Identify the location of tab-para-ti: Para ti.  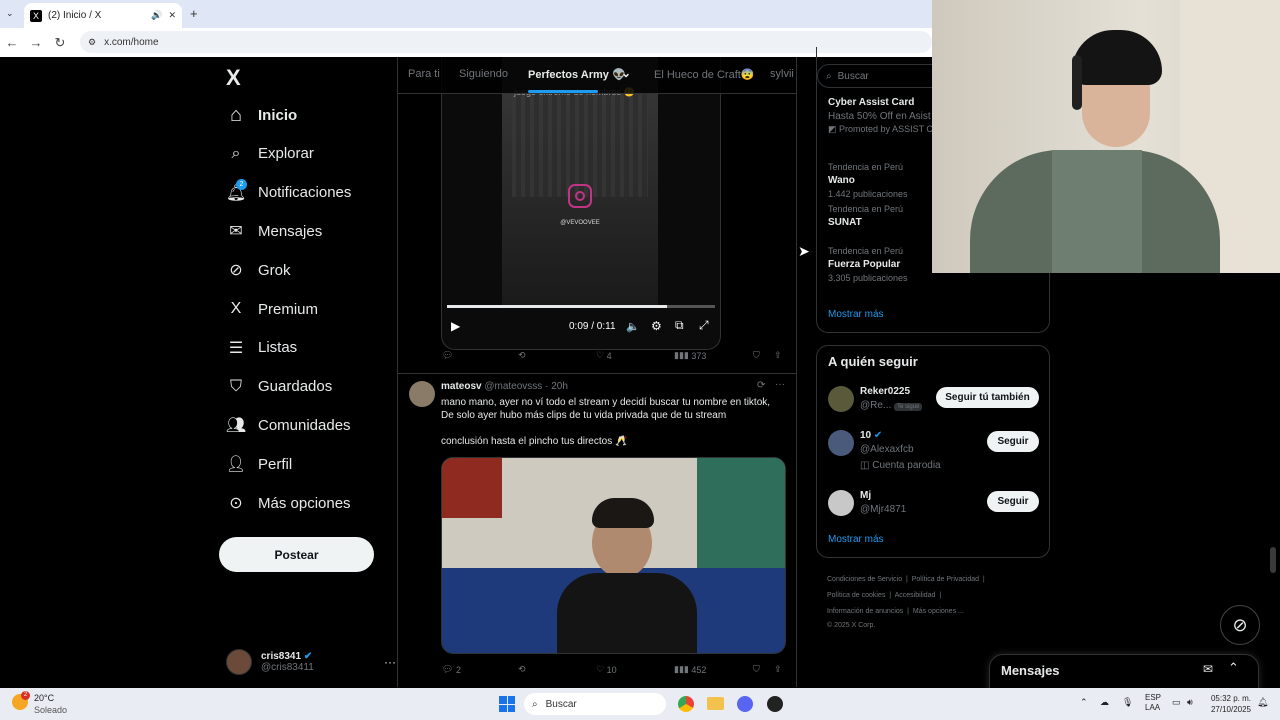
(424, 74).